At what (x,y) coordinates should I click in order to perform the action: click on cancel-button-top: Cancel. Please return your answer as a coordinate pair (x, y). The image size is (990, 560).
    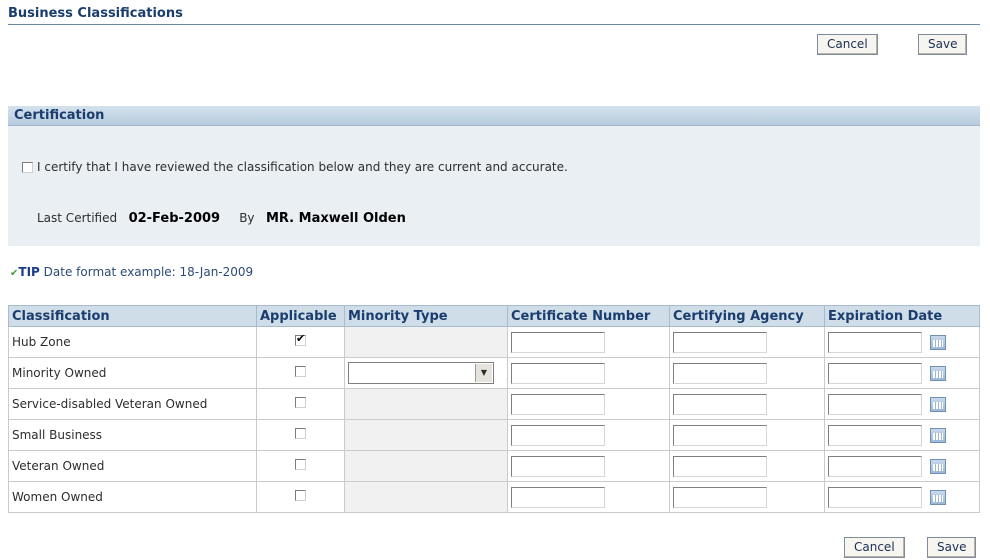
    Looking at the image, I should click on (847, 44).